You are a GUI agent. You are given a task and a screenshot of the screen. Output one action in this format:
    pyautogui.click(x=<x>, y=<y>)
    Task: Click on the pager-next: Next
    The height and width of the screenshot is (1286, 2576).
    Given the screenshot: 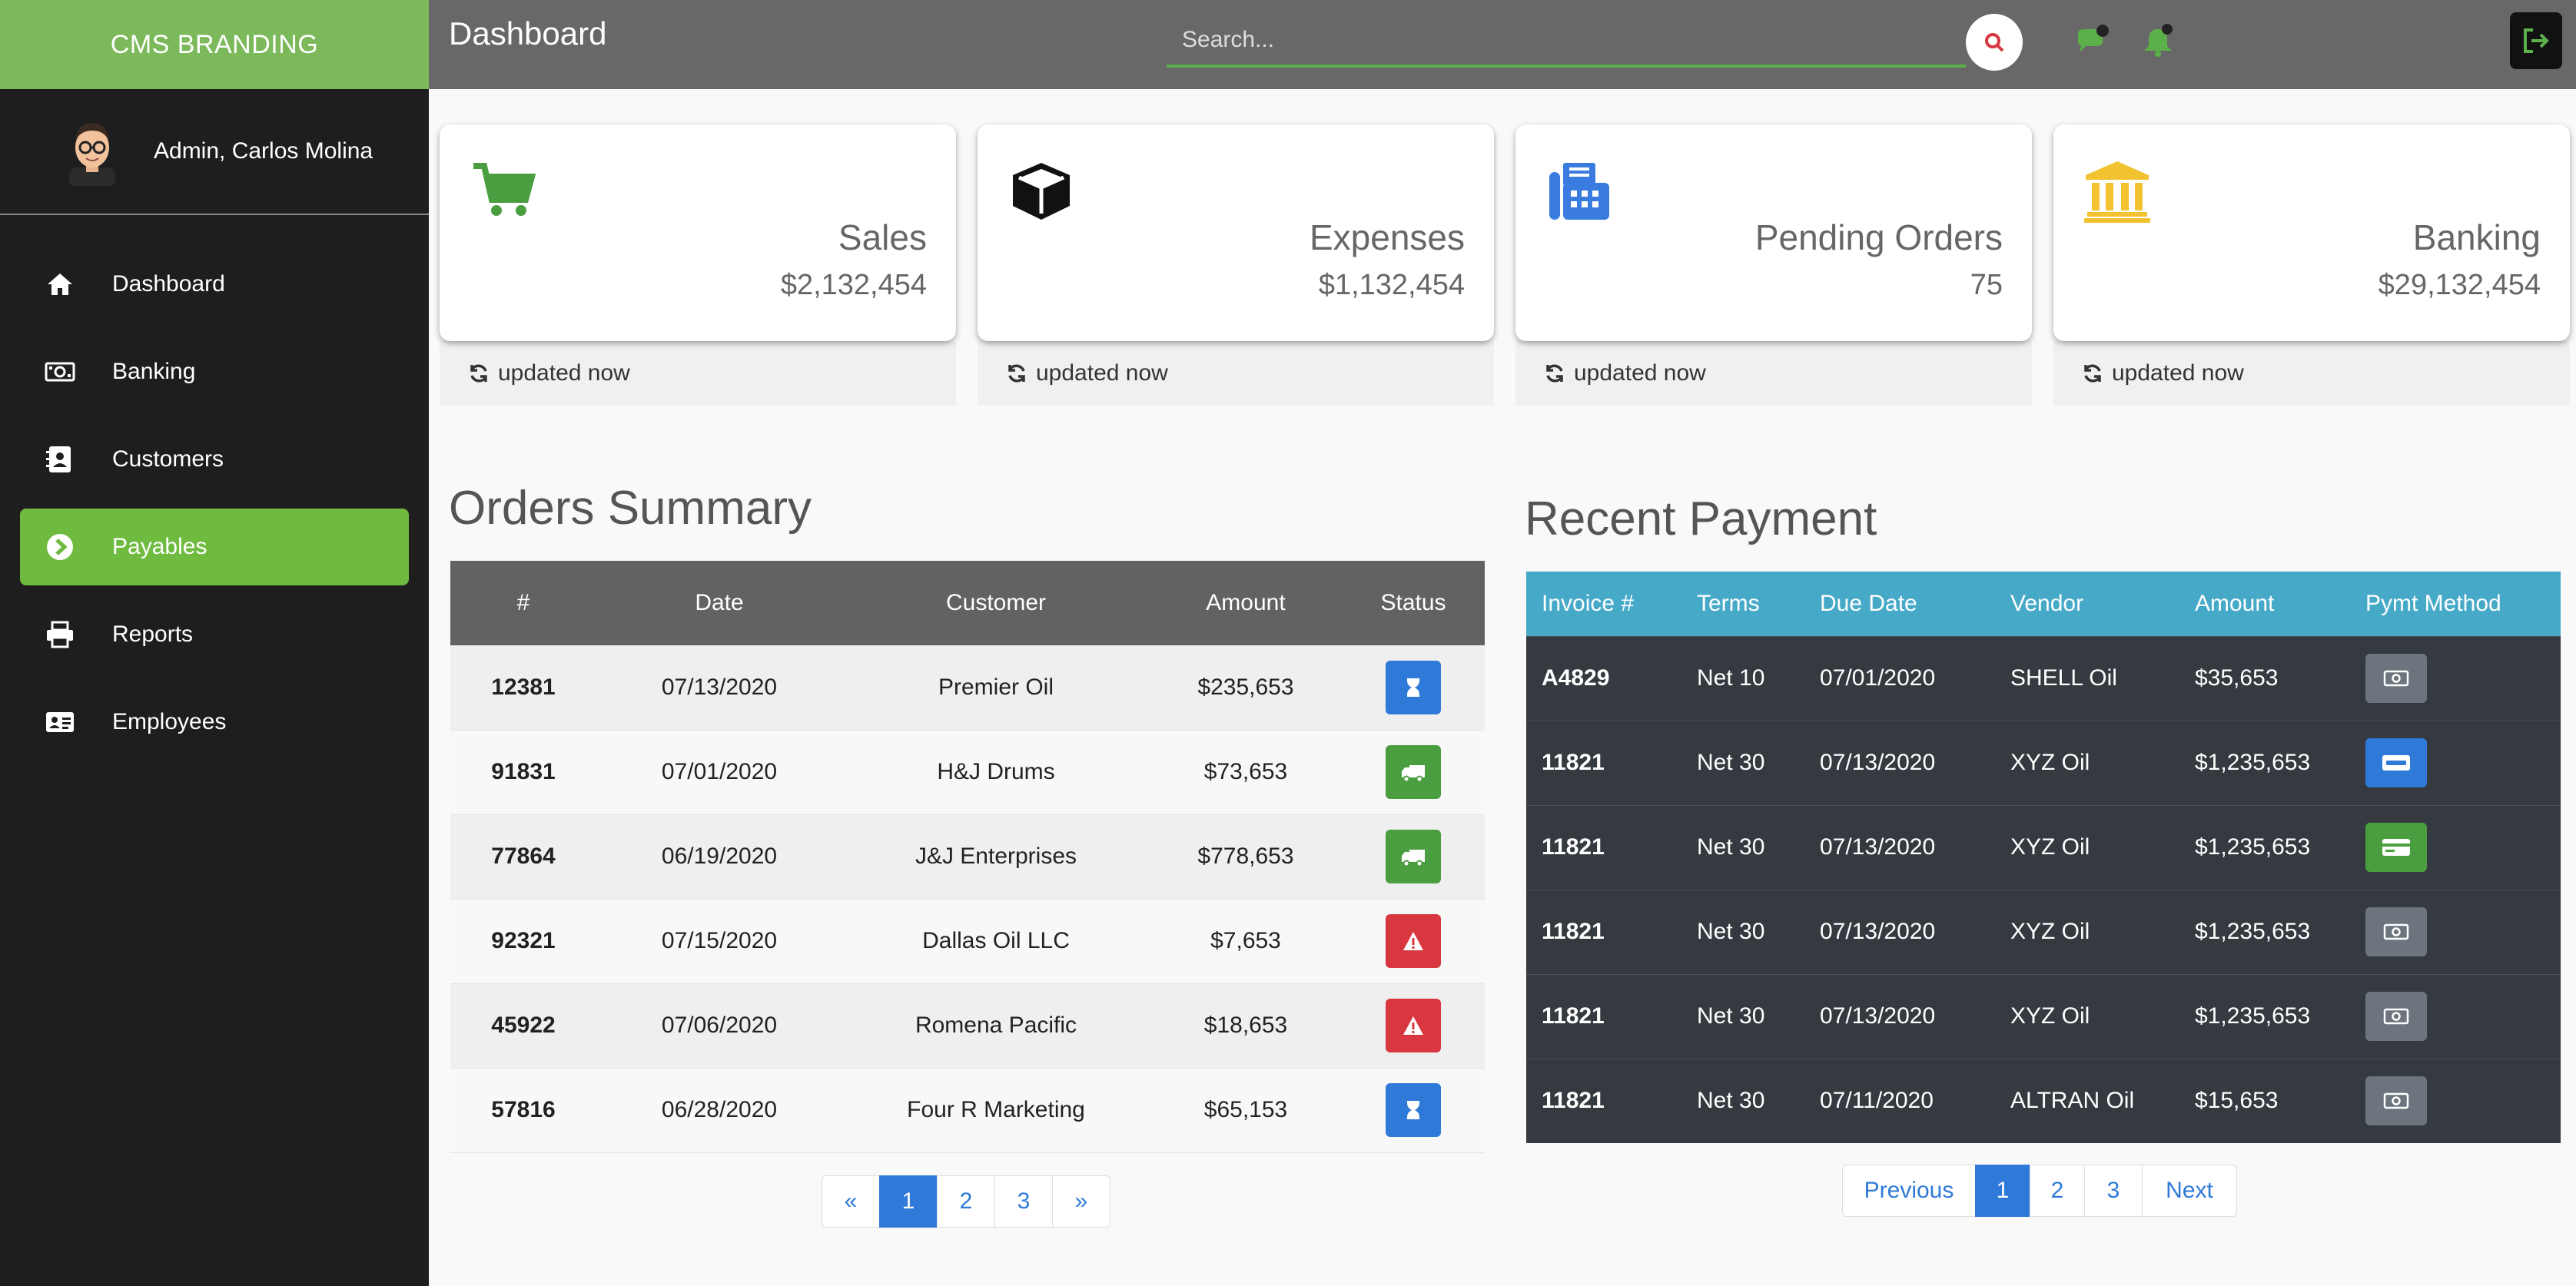 What is the action you would take?
    pyautogui.click(x=2189, y=1191)
    